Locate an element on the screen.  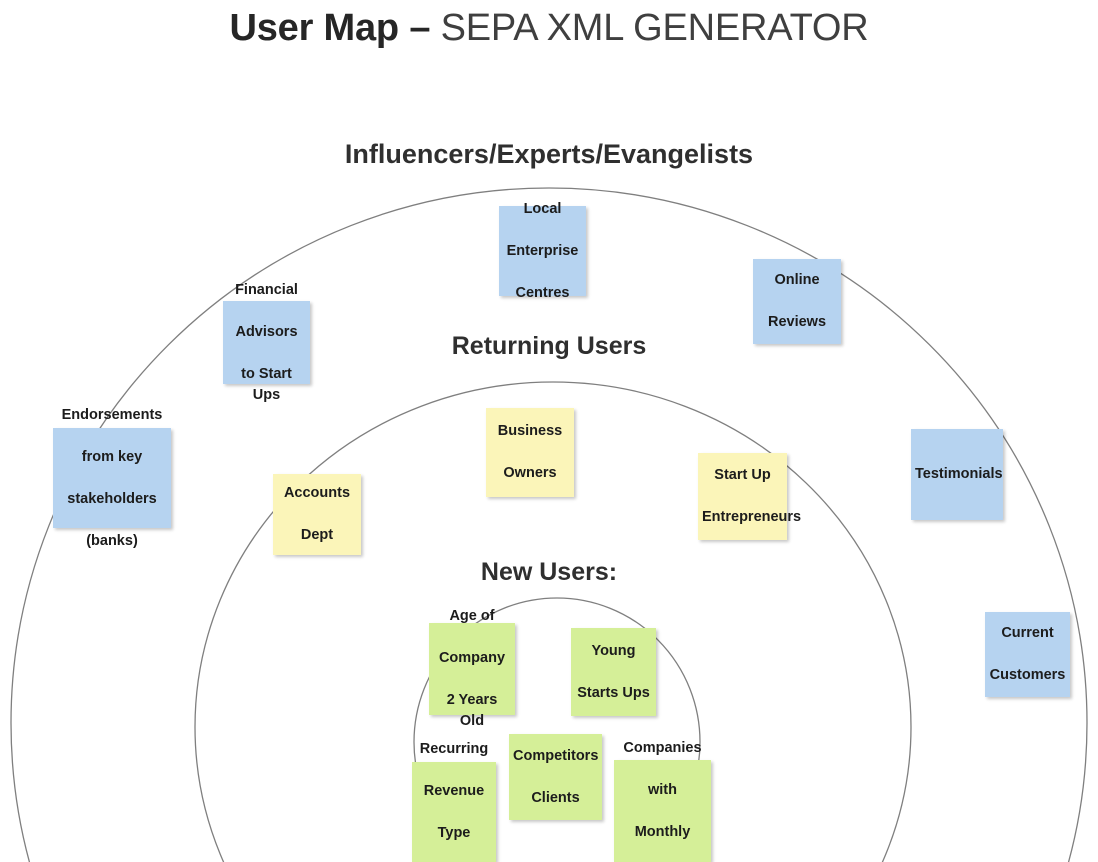
note-line: Competitors is located at coordinates (556, 755).